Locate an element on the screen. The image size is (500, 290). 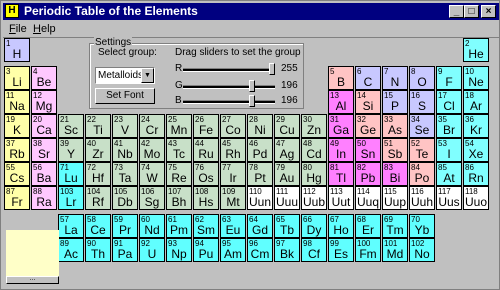
element-ni: 28 Ni is located at coordinates (260, 126).